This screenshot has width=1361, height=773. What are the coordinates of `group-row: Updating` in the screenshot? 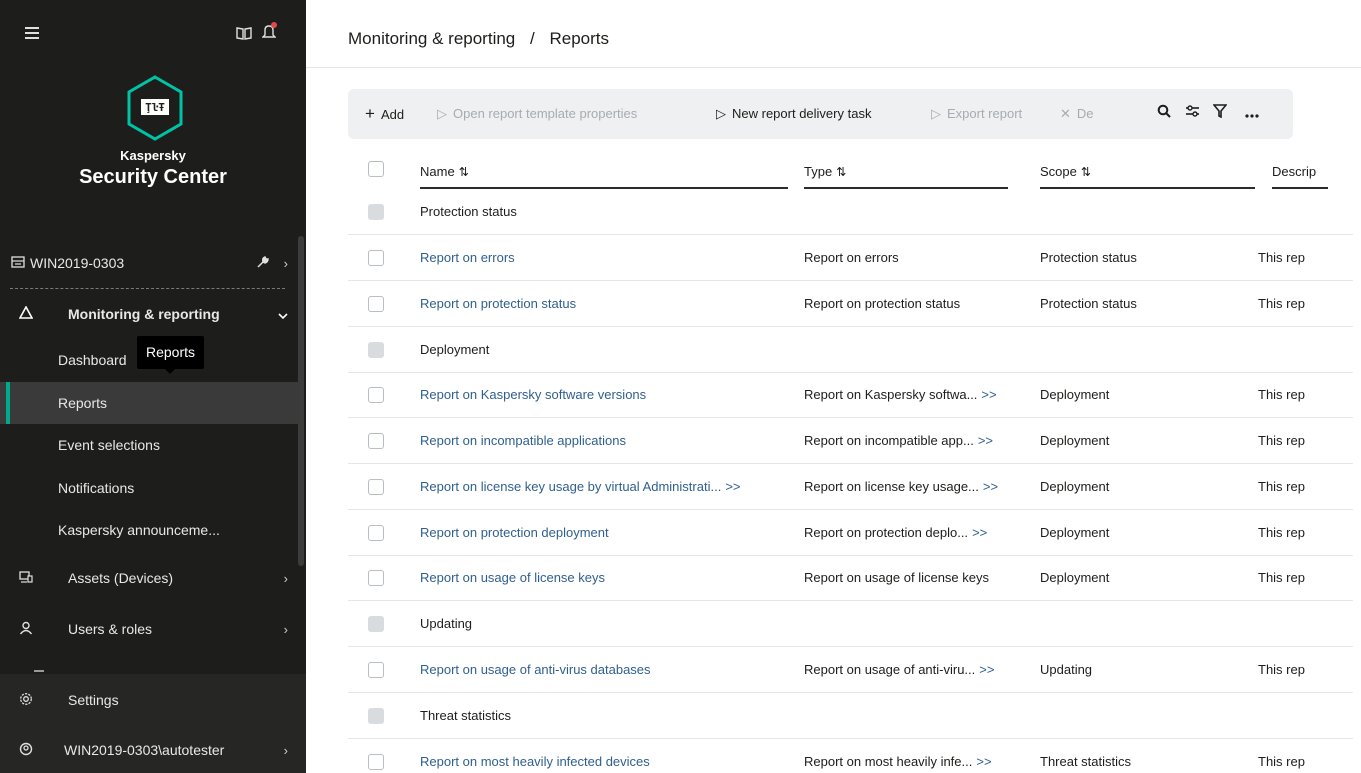 It's located at (850, 624).